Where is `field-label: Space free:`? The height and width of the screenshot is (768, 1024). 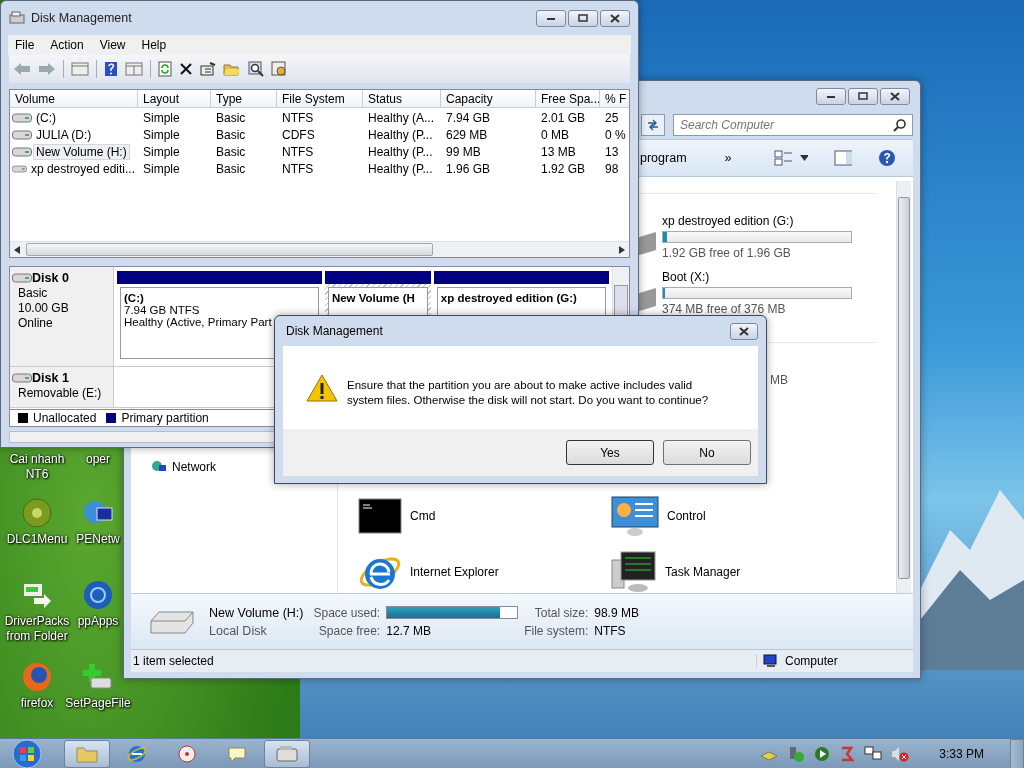
field-label: Space free: is located at coordinates (349, 630).